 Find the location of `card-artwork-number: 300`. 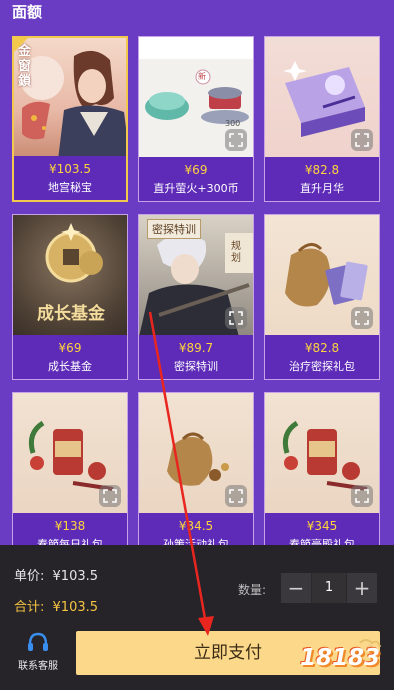

card-artwork-number: 300 is located at coordinates (233, 123).